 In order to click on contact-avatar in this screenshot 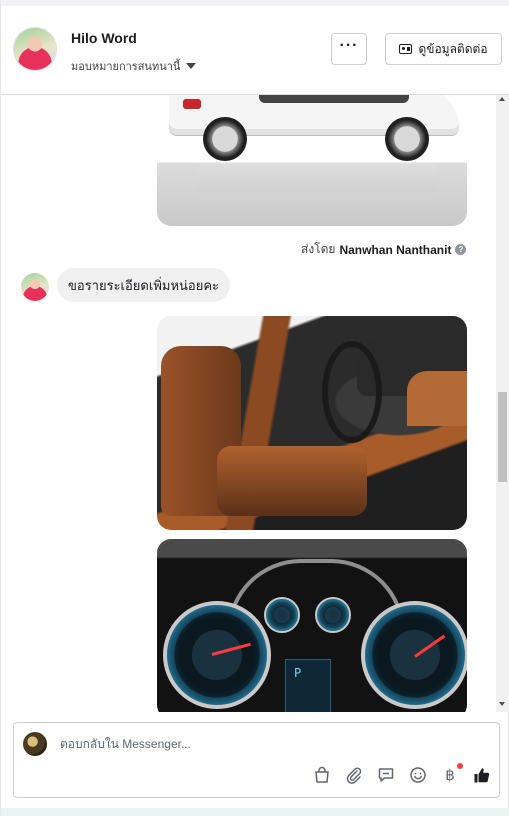, I will do `click(35, 49)`.